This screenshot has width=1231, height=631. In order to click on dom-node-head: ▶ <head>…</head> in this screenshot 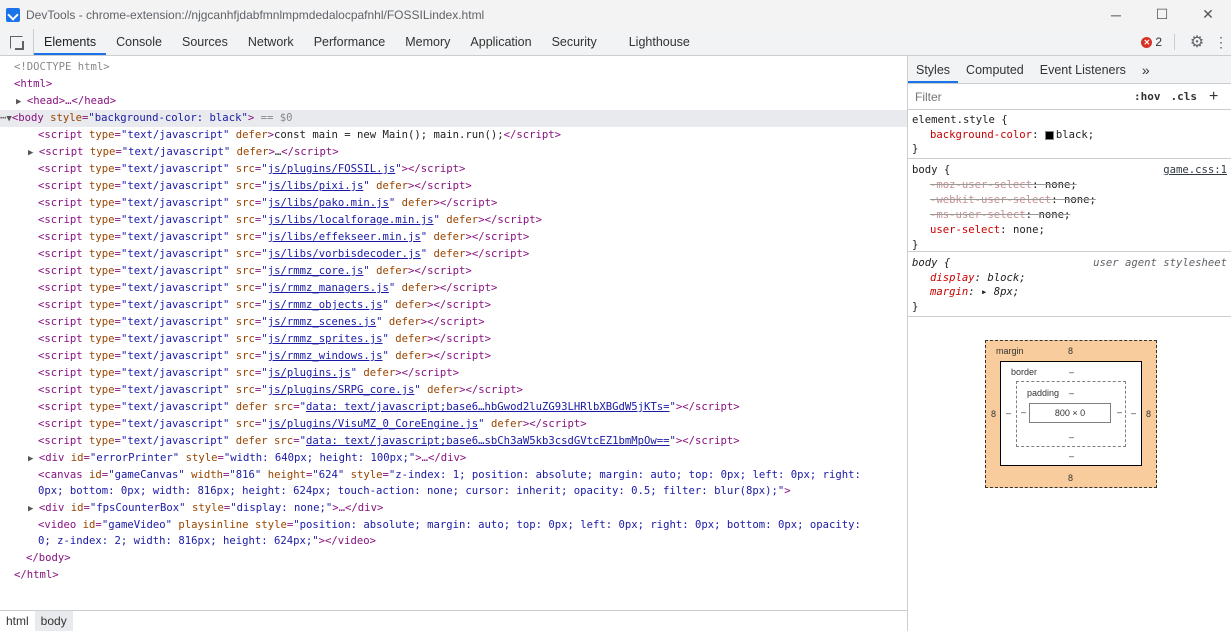, I will do `click(66, 101)`.